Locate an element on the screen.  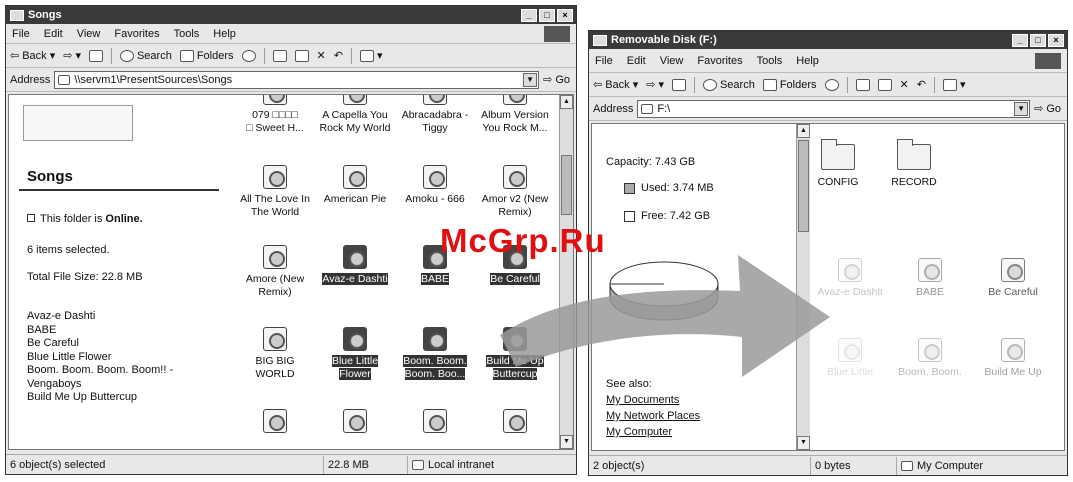
address-input: F:\ ▼ is located at coordinates (834, 108).